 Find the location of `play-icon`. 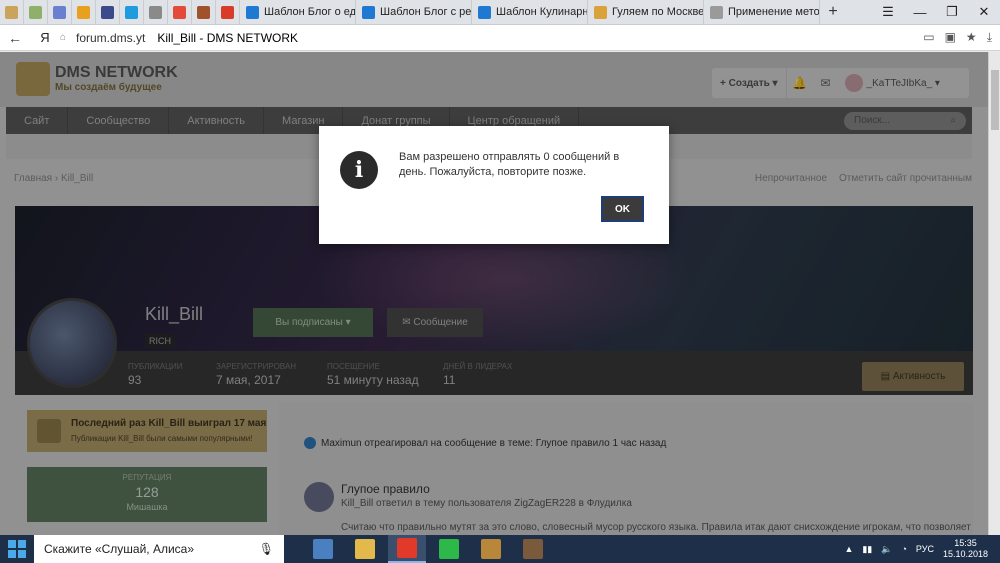

play-icon is located at coordinates (449, 549).